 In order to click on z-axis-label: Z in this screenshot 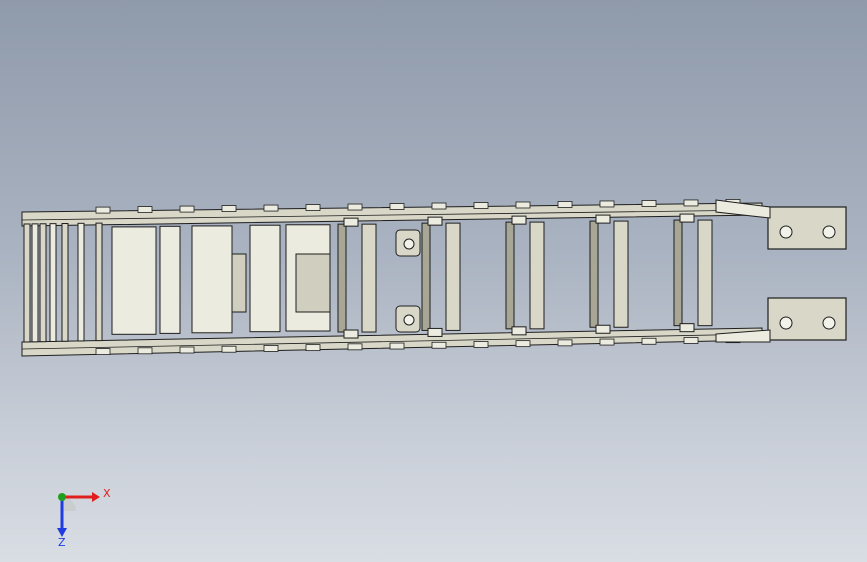, I will do `click(62, 542)`.